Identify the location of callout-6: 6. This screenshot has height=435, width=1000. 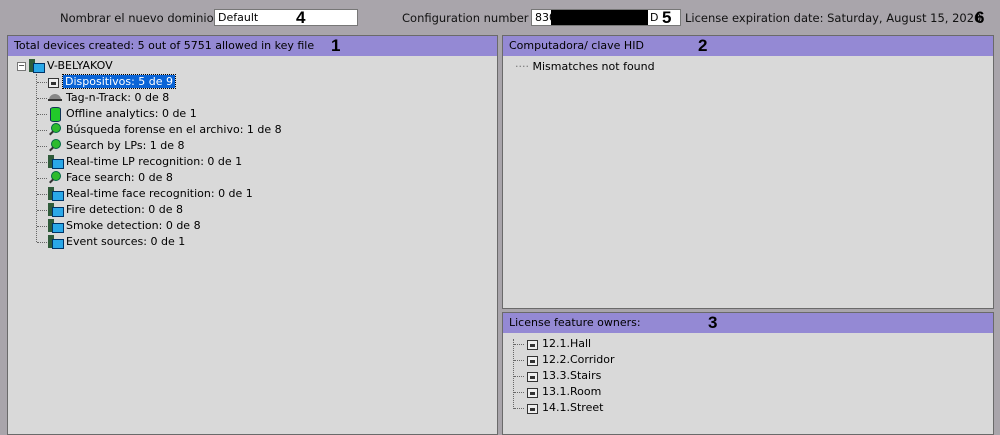
(980, 17).